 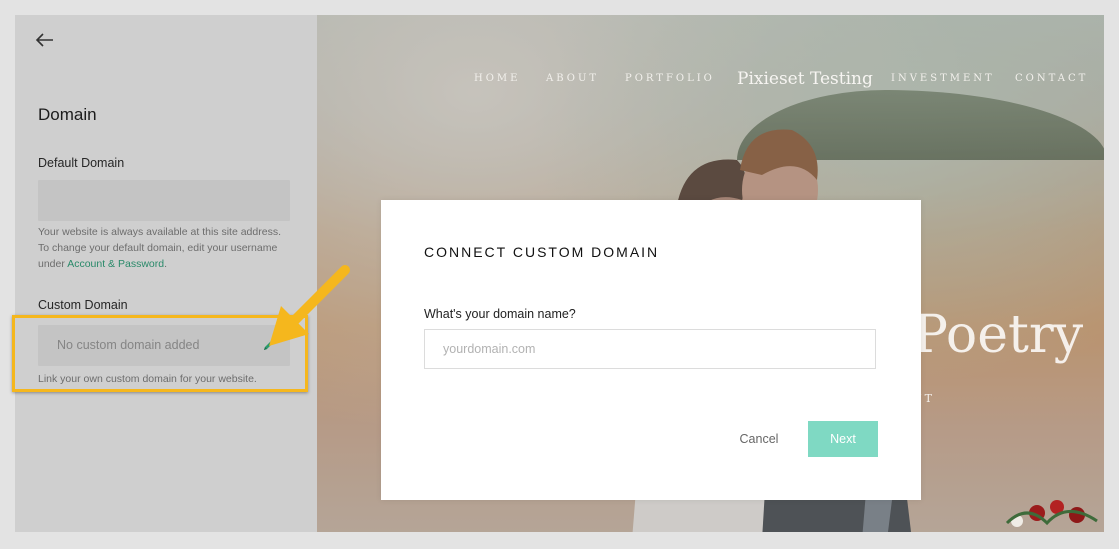 What do you see at coordinates (1051, 513) in the screenshot?
I see `bouquet-image` at bounding box center [1051, 513].